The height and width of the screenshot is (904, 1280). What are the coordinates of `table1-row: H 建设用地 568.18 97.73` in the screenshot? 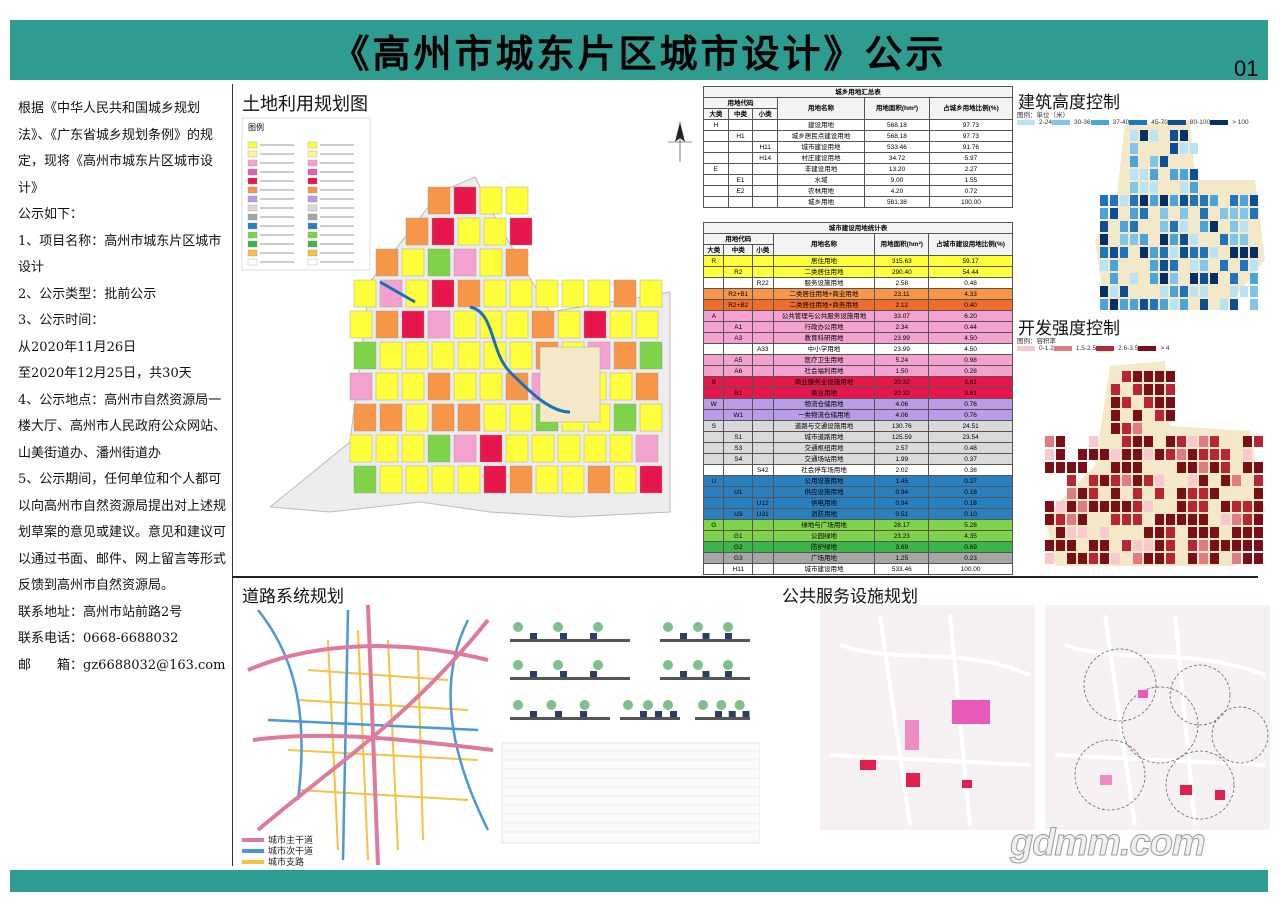 It's located at (858, 125).